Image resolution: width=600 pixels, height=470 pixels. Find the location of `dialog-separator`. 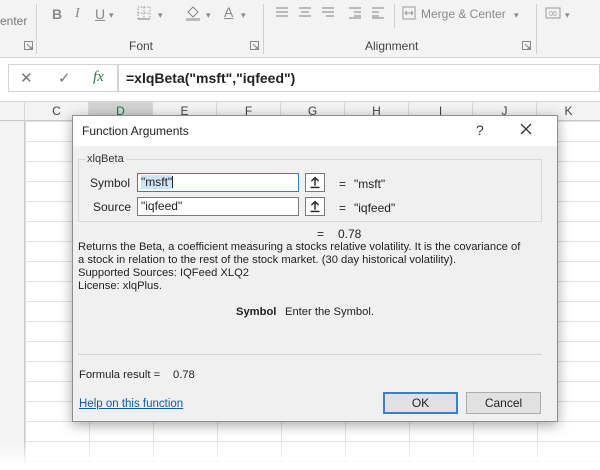

dialog-separator is located at coordinates (310, 354).